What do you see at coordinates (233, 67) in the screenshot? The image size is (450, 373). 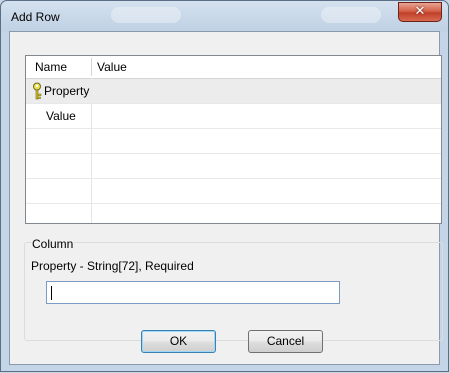 I see `grid-header: Name Value` at bounding box center [233, 67].